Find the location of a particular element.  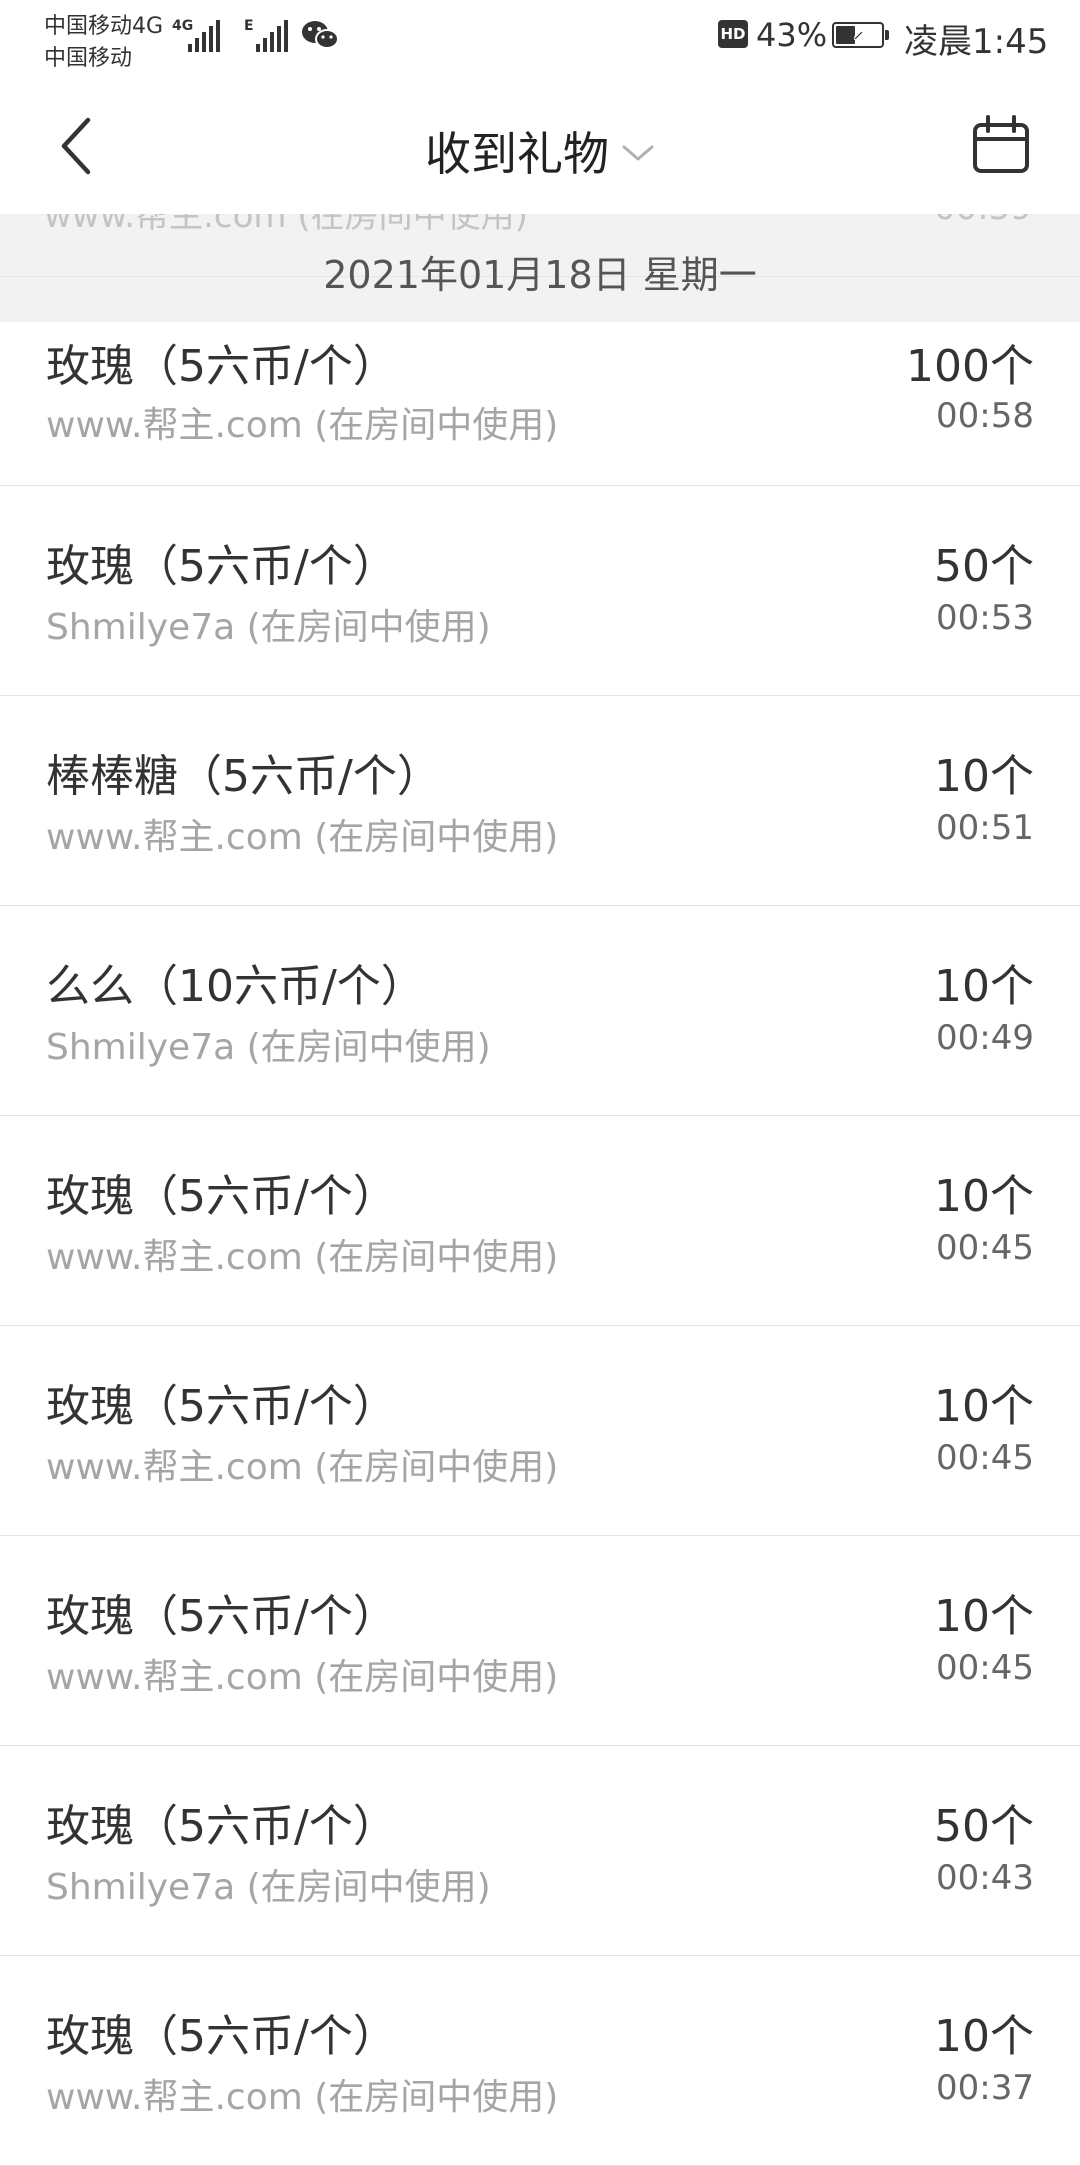

gift-record-row: 玫瑰（5六币/个） www.帮主.com (在房间中使用) 10个 00:37 is located at coordinates (540, 2061).